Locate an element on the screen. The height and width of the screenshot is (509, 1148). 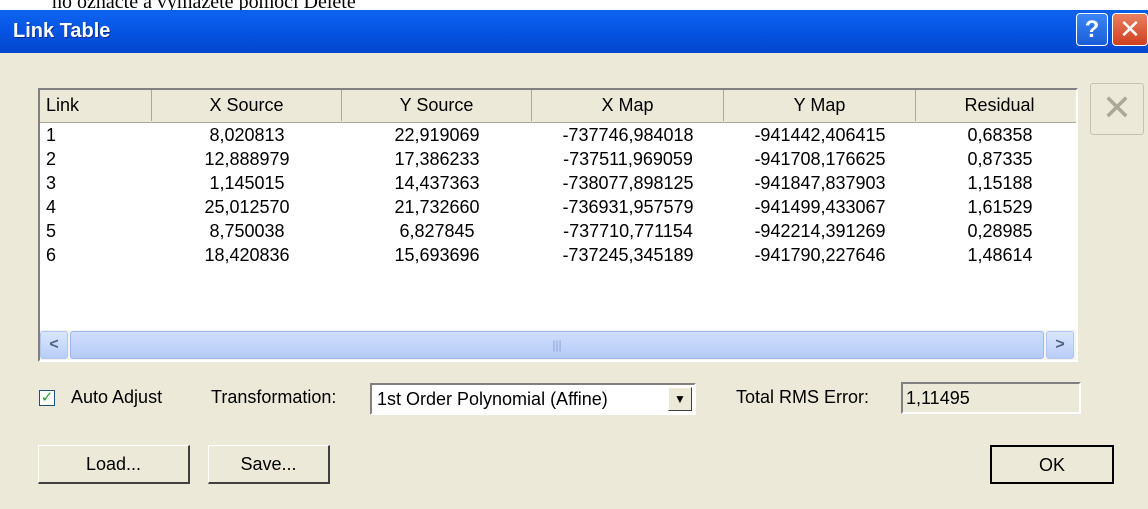
cell-residual: 1,61529 is located at coordinates (1000, 207).